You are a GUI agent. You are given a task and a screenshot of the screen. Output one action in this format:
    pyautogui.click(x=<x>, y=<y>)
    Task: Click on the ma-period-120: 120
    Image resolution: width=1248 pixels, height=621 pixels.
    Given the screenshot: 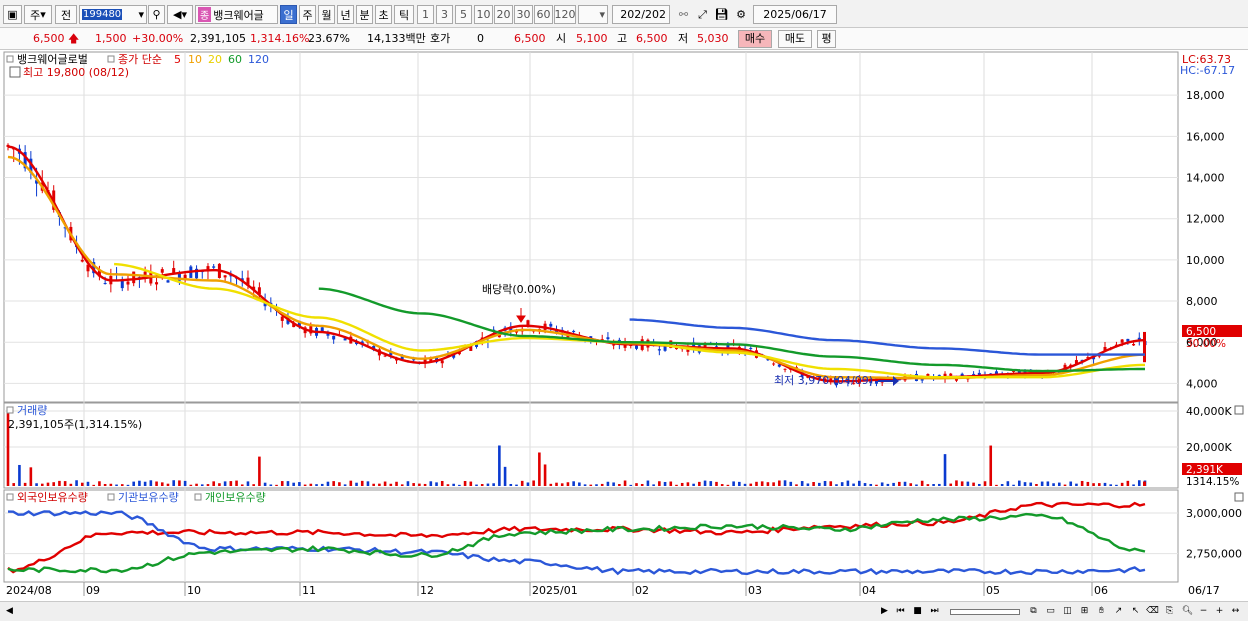 What is the action you would take?
    pyautogui.click(x=258, y=59)
    